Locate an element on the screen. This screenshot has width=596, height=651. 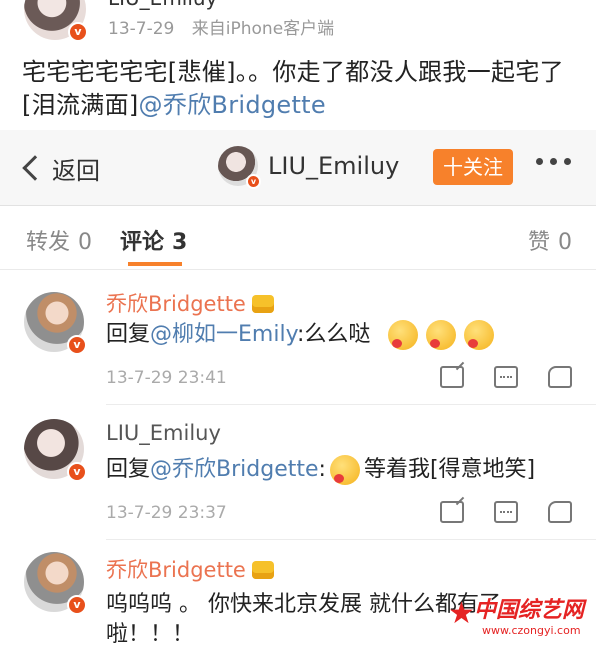
tab-likes: 赞0 is located at coordinates (550, 240).